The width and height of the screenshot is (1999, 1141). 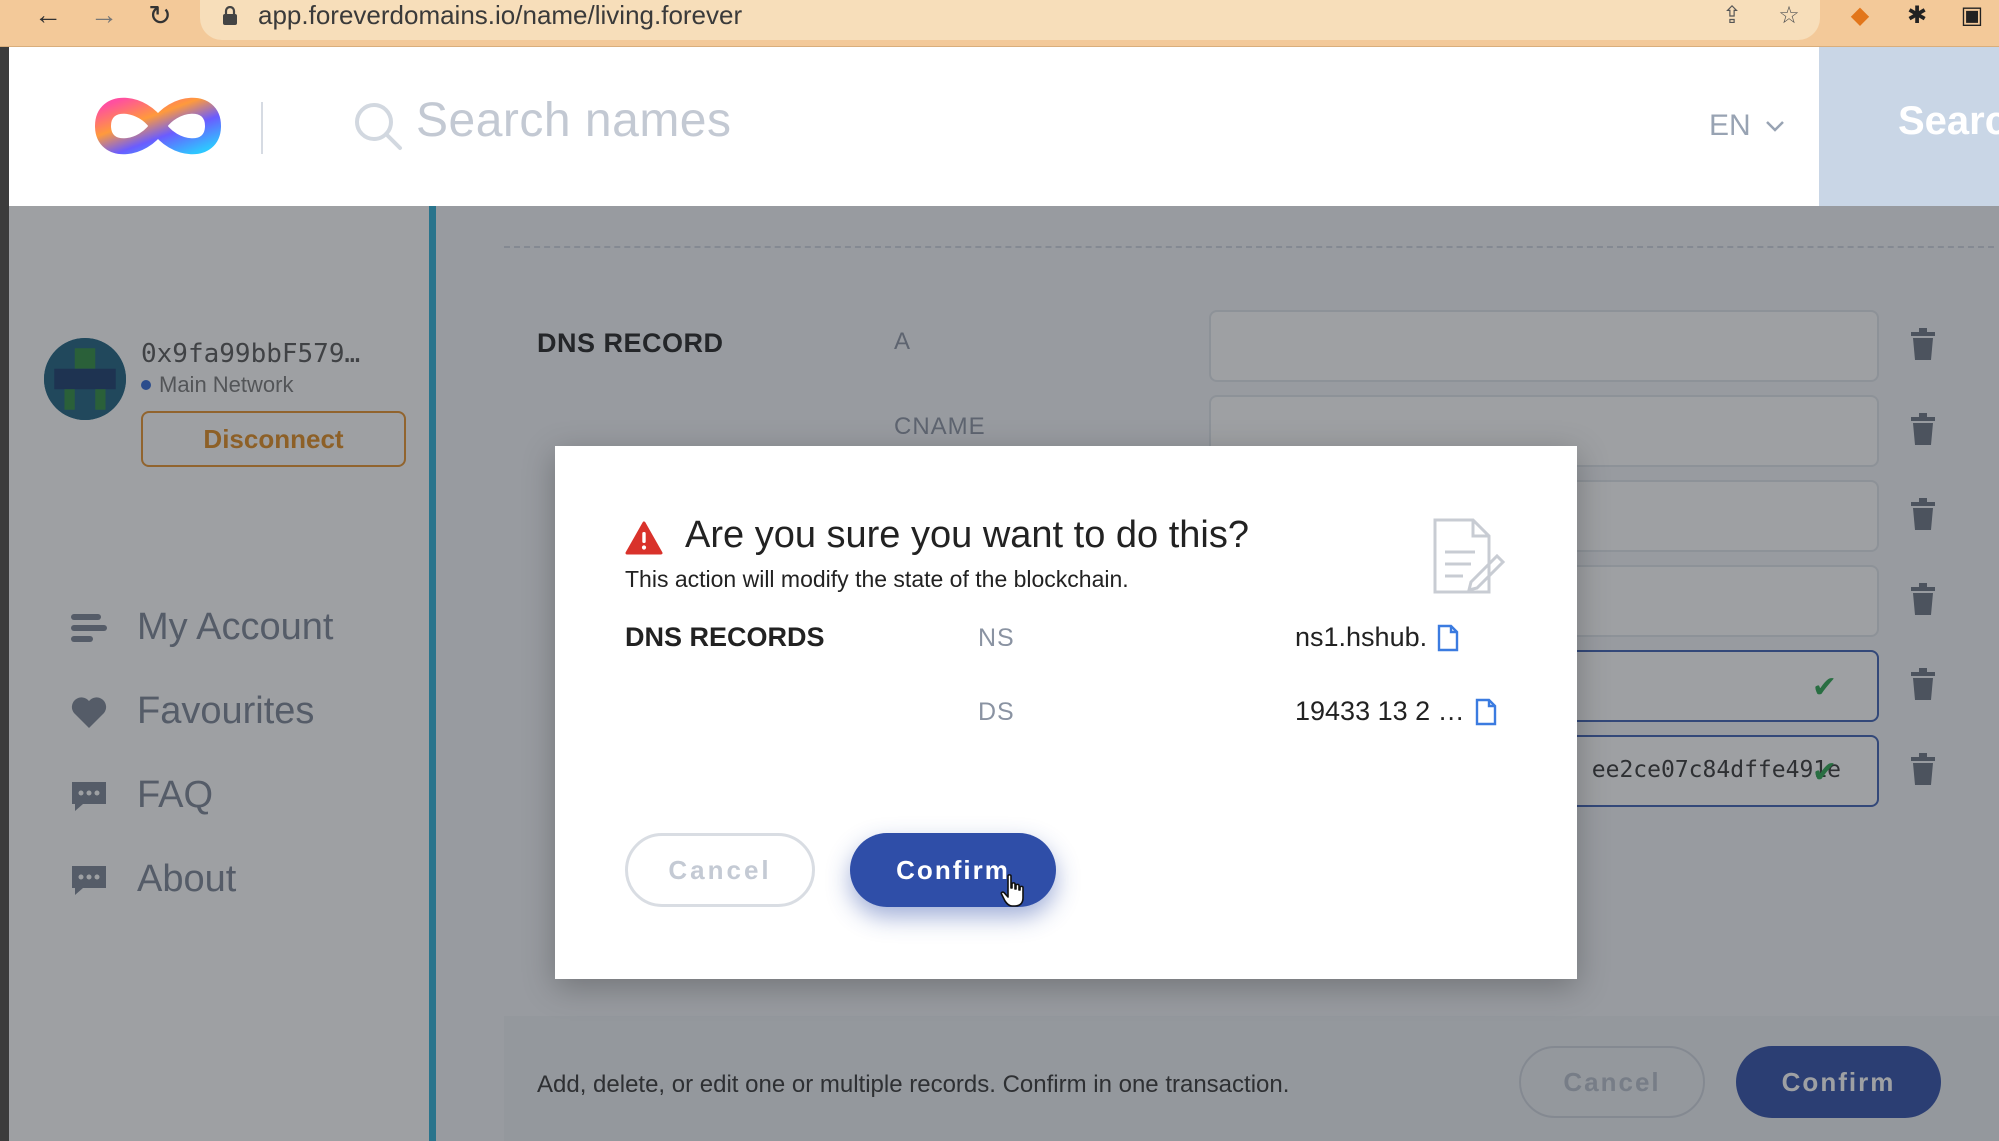 What do you see at coordinates (1361, 637) in the screenshot?
I see `record-value-text: ns1.hshub.` at bounding box center [1361, 637].